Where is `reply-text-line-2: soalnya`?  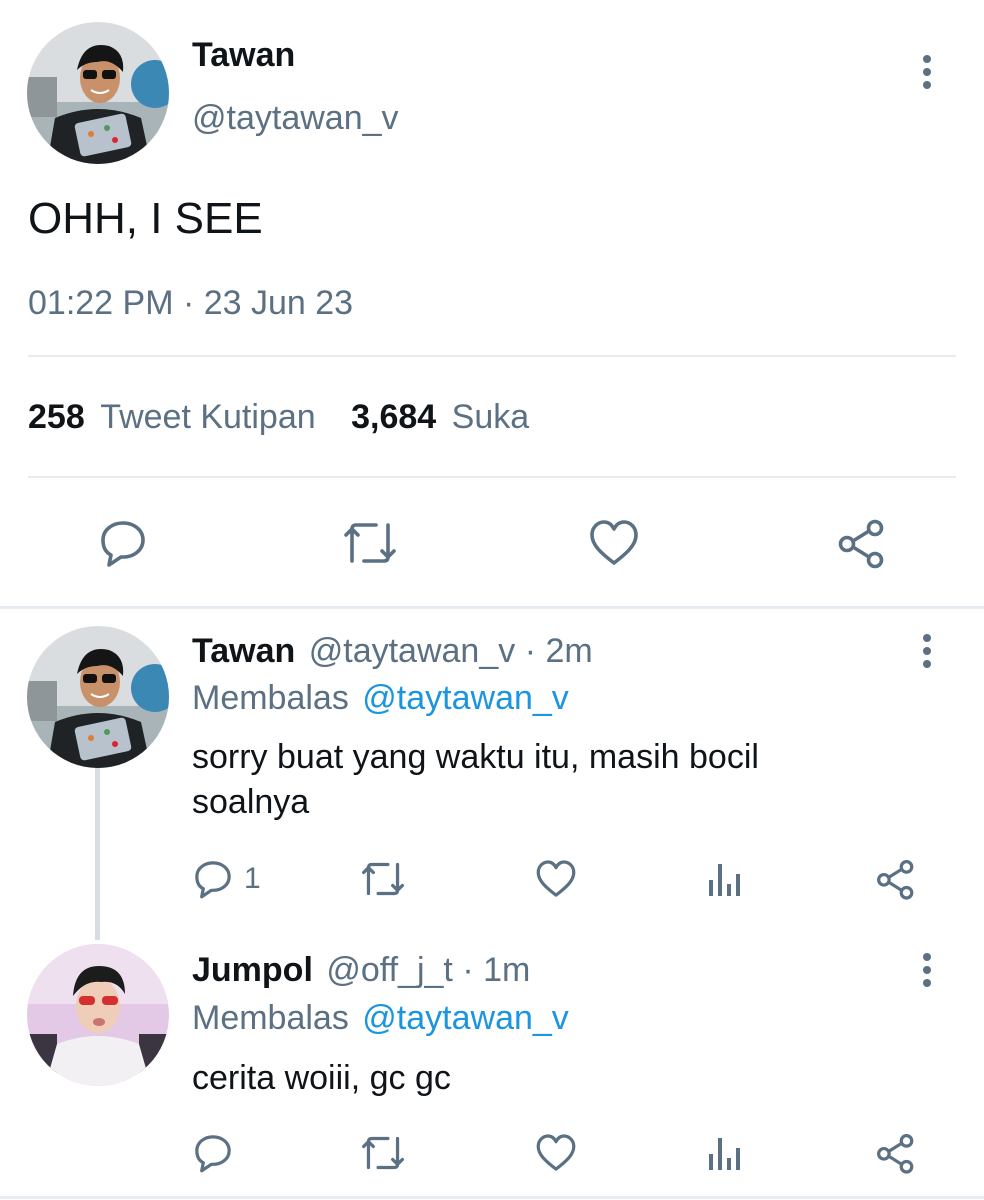 reply-text-line-2: soalnya is located at coordinates (251, 802).